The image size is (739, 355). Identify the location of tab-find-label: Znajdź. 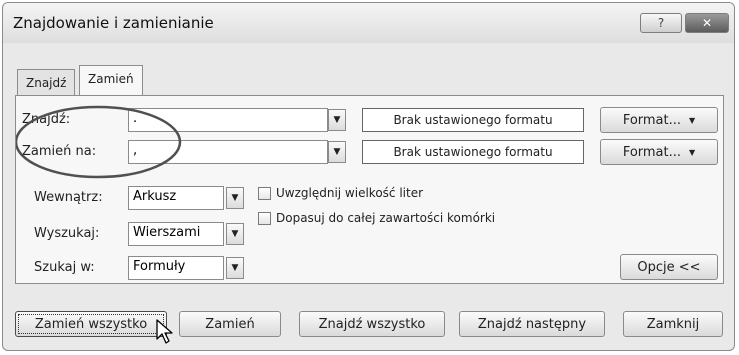
(46, 83).